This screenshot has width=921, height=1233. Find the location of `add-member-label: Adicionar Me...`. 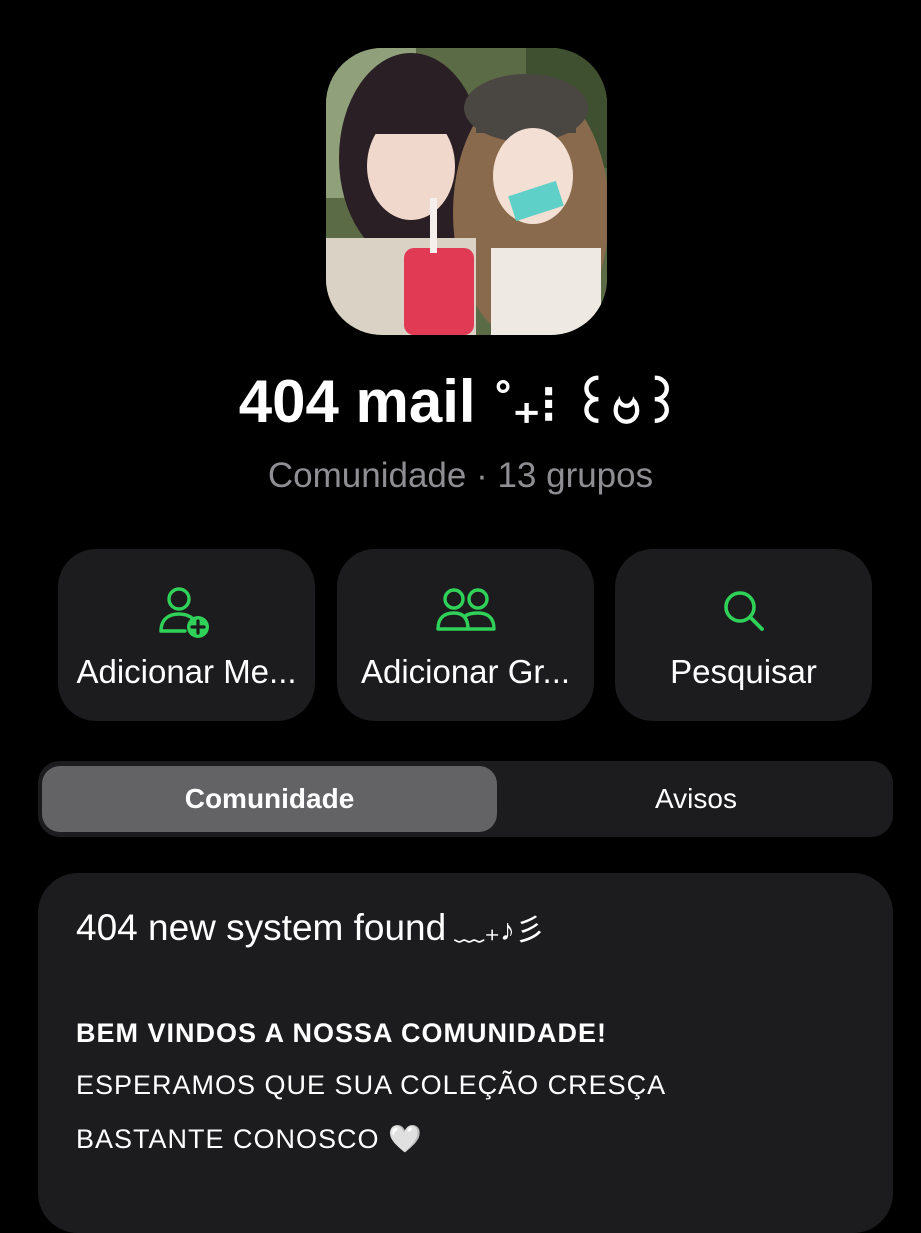

add-member-label: Adicionar Me... is located at coordinates (186, 671).